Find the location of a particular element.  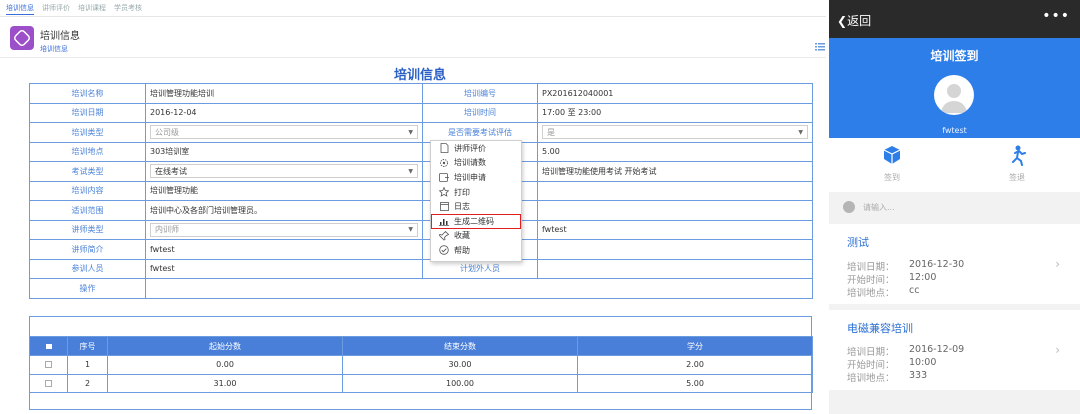

menu-item-training-count: 培训请数 is located at coordinates (476, 163).